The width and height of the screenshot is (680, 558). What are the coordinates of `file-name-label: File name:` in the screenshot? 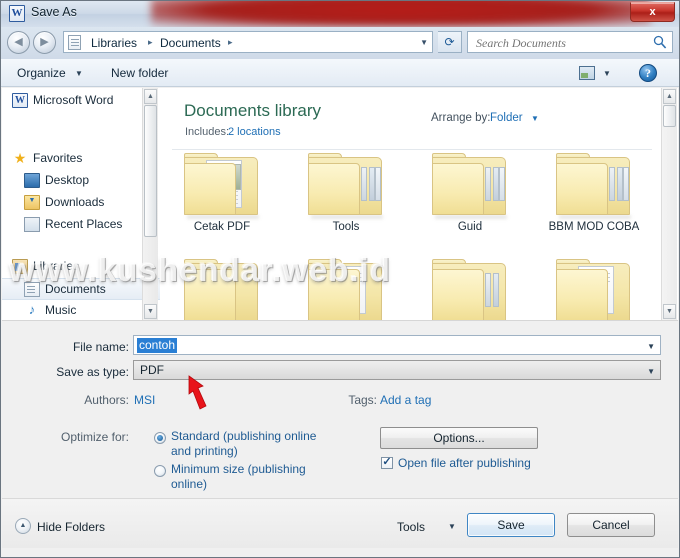 It's located at (100, 347).